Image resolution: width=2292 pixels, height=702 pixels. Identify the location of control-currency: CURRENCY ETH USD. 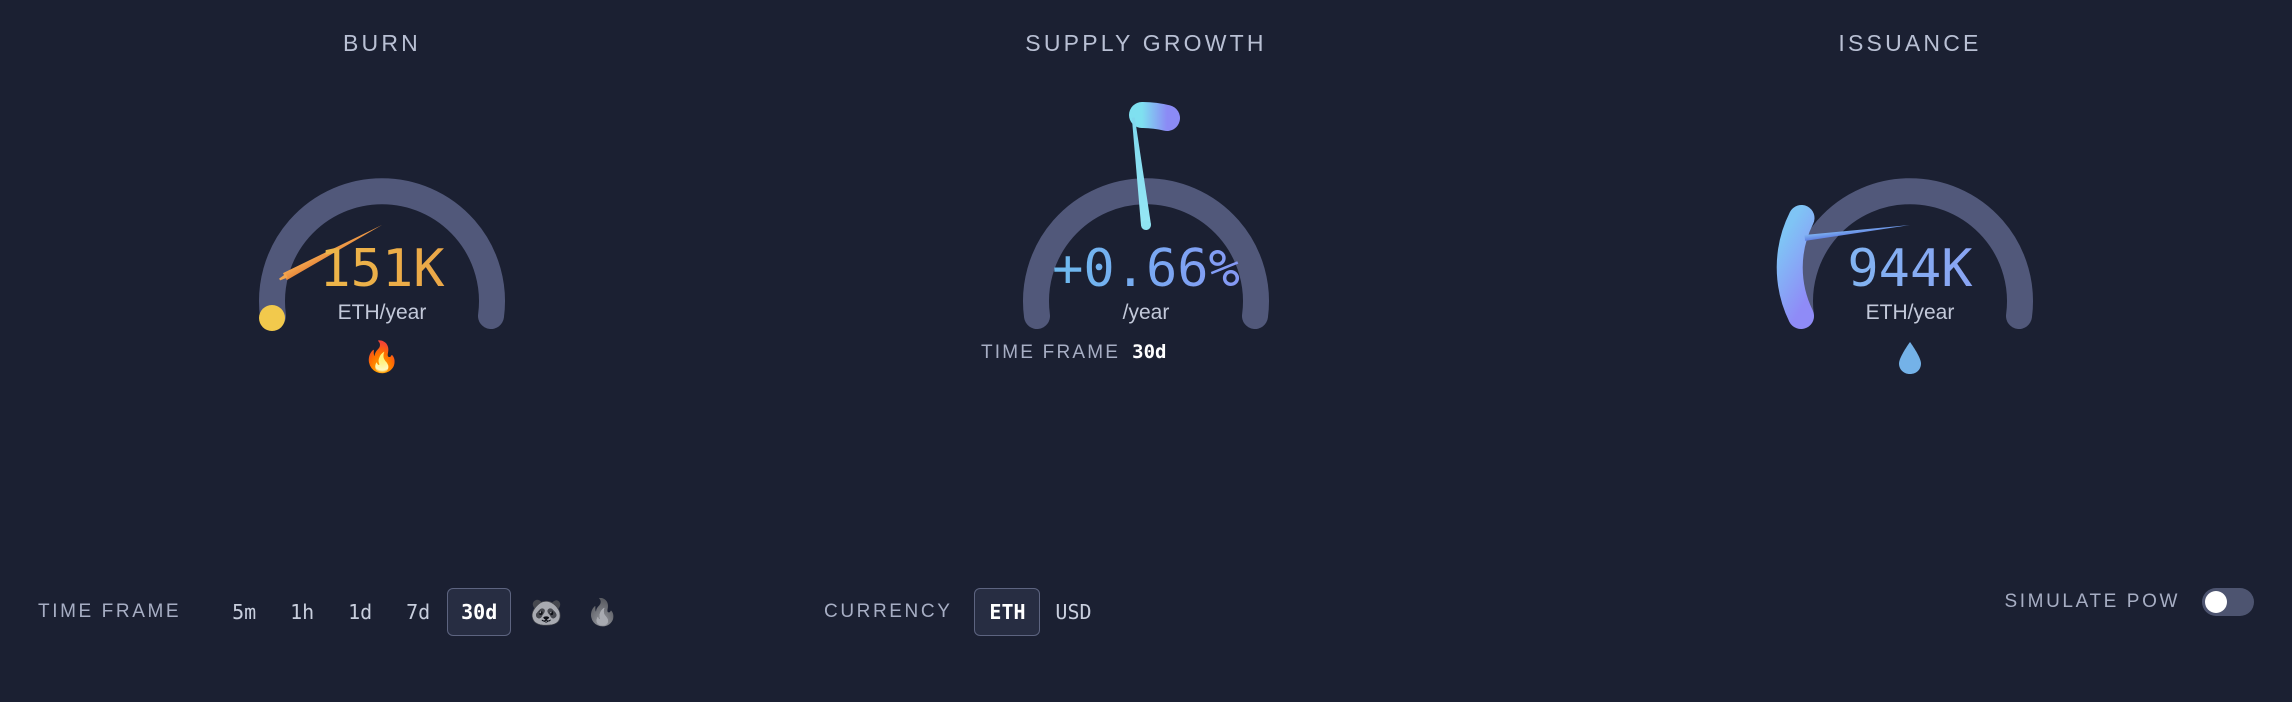
(965, 612).